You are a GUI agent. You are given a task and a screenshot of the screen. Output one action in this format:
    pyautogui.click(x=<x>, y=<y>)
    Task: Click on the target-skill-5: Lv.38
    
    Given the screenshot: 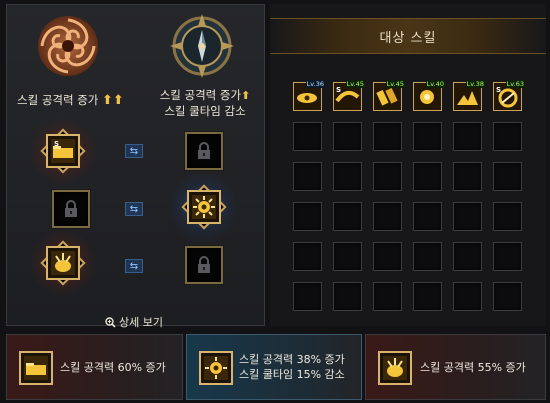 What is the action you would take?
    pyautogui.click(x=469, y=95)
    